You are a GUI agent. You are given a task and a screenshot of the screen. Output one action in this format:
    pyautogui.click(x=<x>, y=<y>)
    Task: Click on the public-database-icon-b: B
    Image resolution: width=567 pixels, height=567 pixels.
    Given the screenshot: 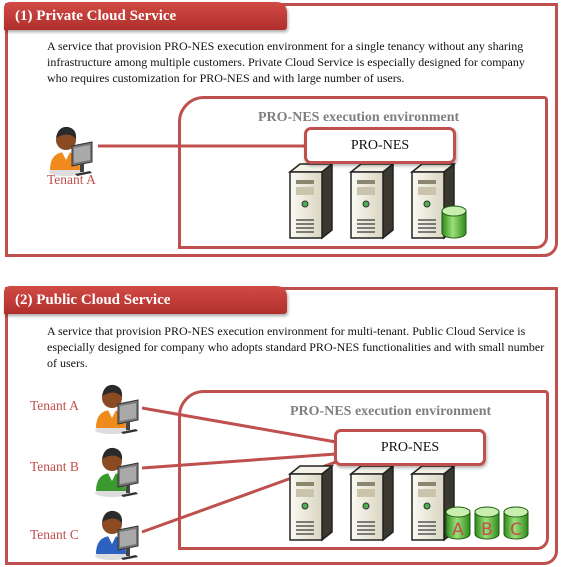 What is the action you would take?
    pyautogui.click(x=487, y=525)
    